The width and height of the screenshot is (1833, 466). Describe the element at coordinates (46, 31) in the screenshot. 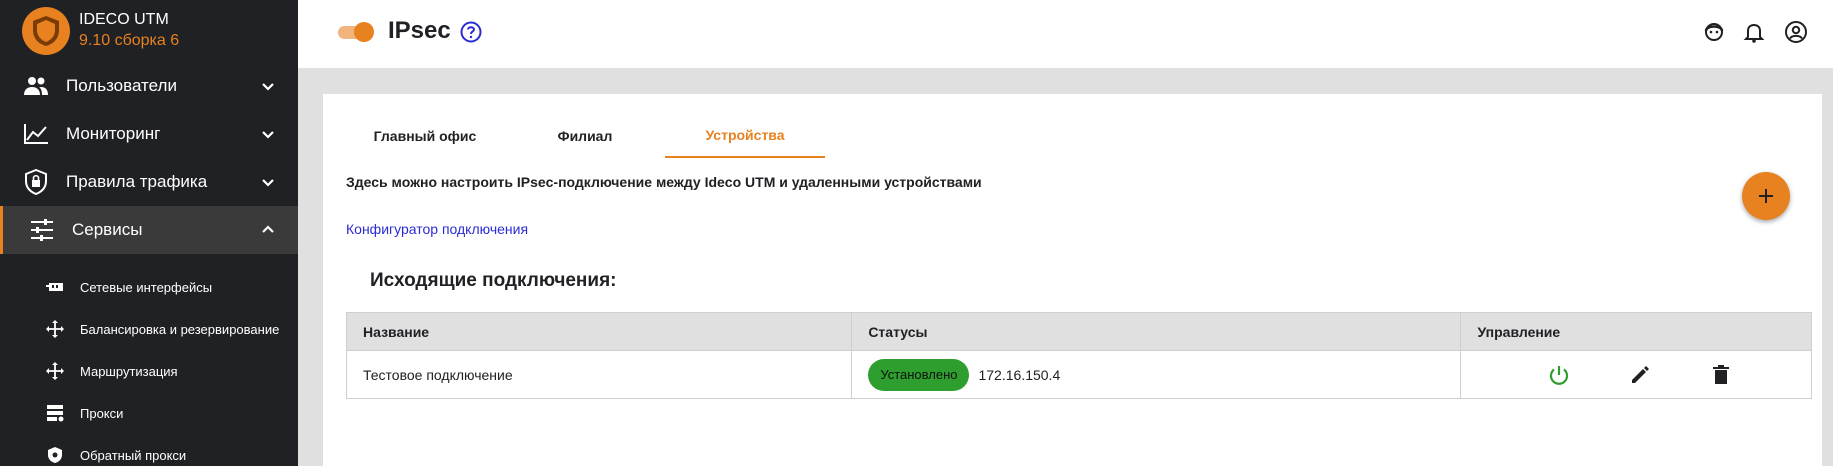

I see `brand-logo-icon` at that location.